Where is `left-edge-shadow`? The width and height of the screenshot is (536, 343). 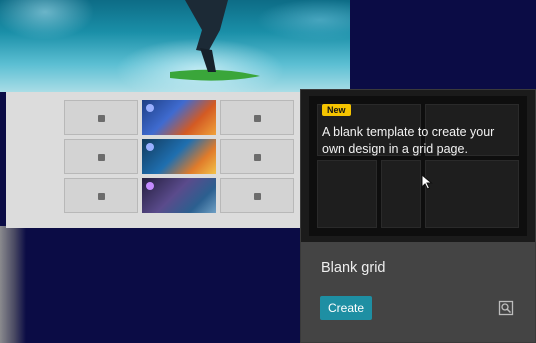
left-edge-shadow is located at coordinates (13, 284).